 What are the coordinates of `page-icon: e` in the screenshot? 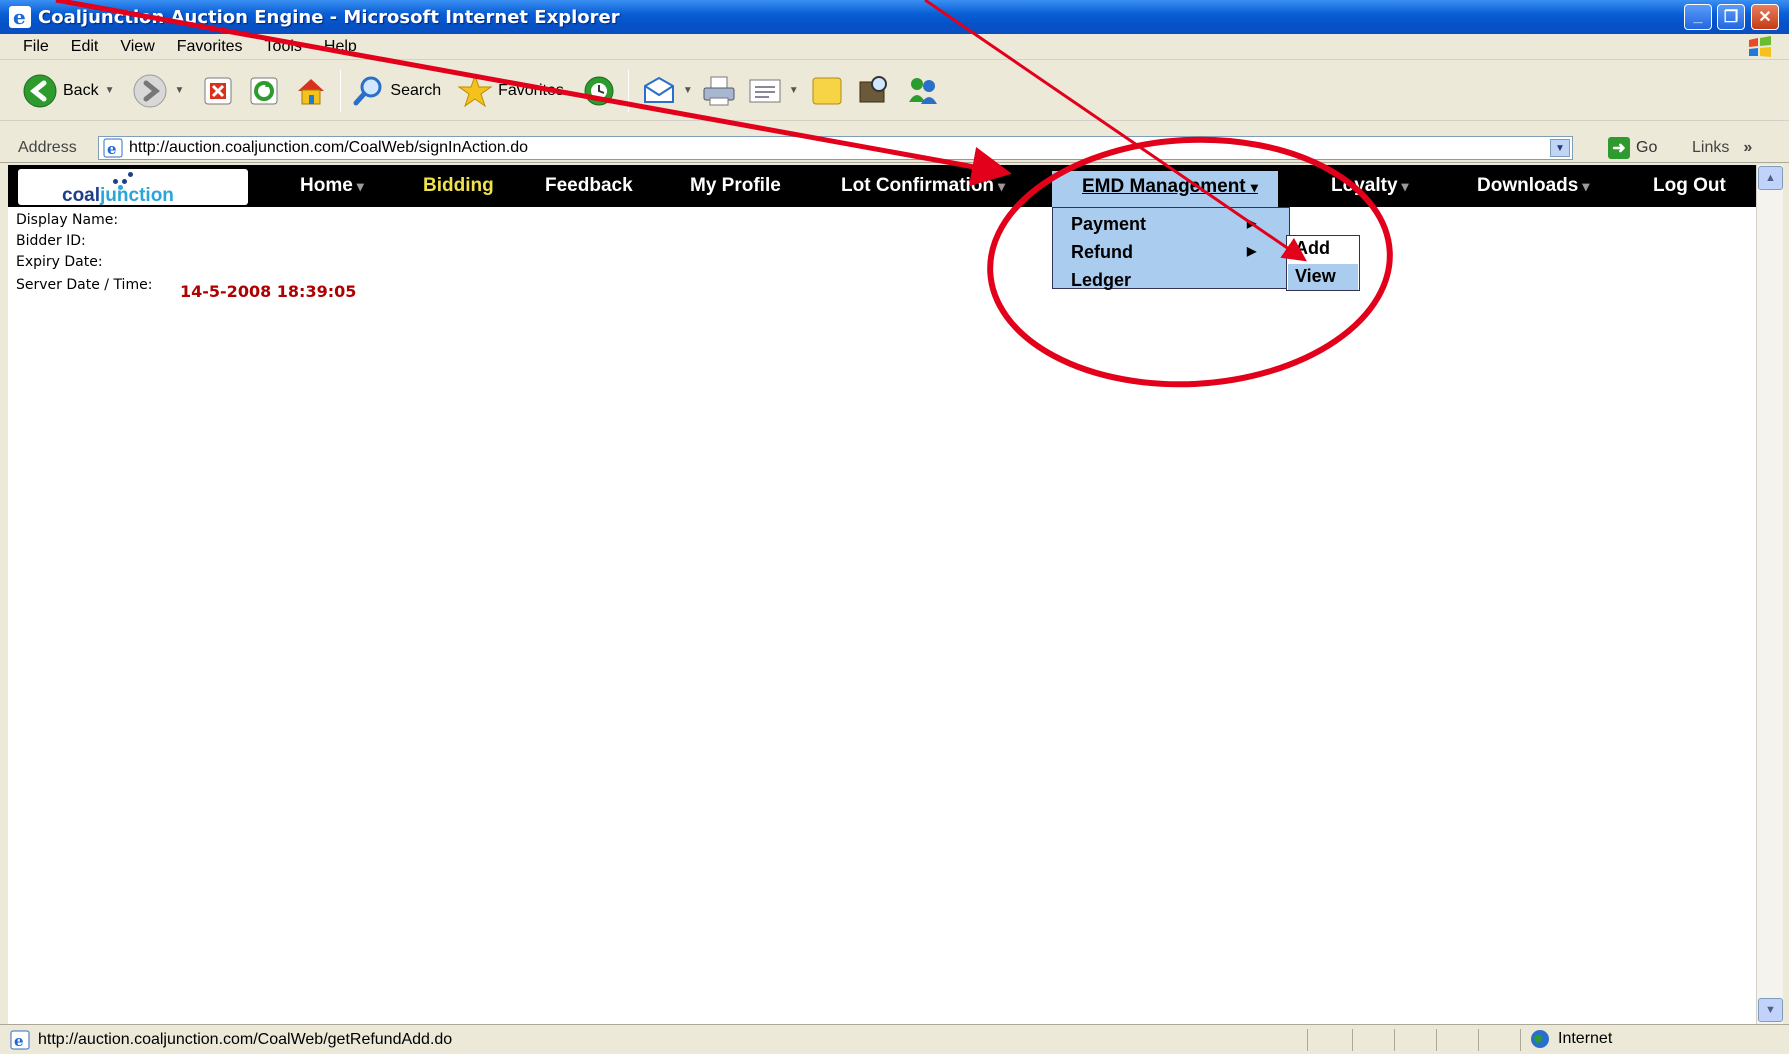 It's located at (113, 148).